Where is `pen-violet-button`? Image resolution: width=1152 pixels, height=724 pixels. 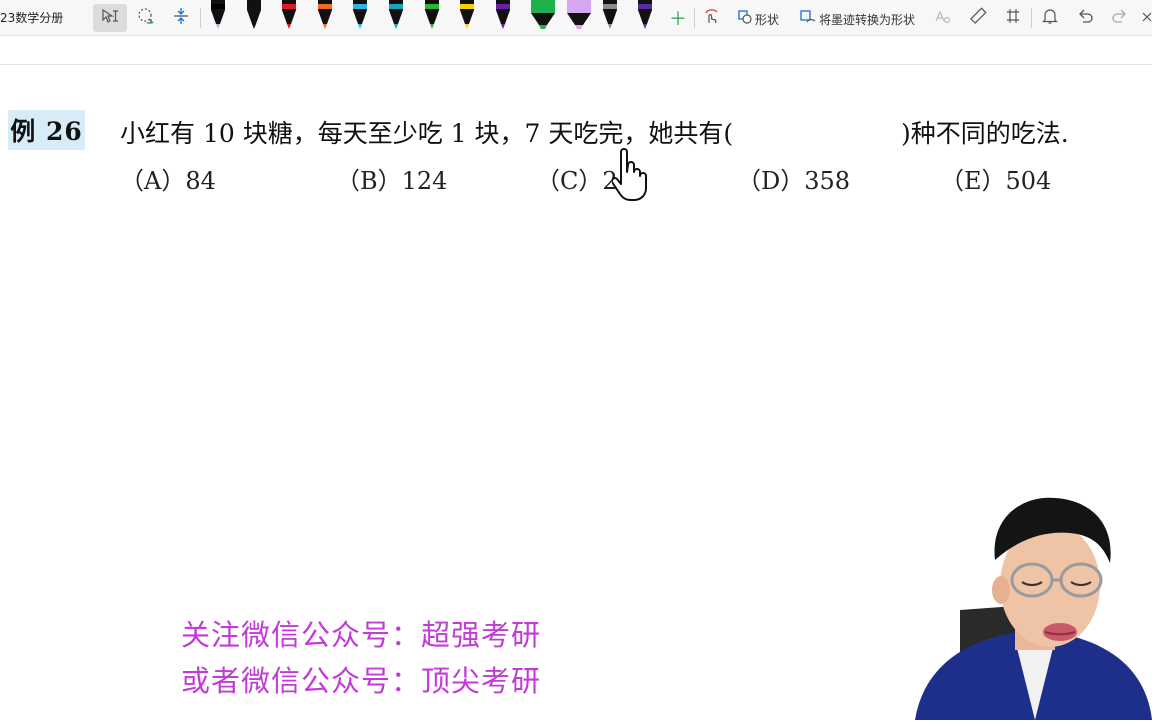
pen-violet-button is located at coordinates (645, 15).